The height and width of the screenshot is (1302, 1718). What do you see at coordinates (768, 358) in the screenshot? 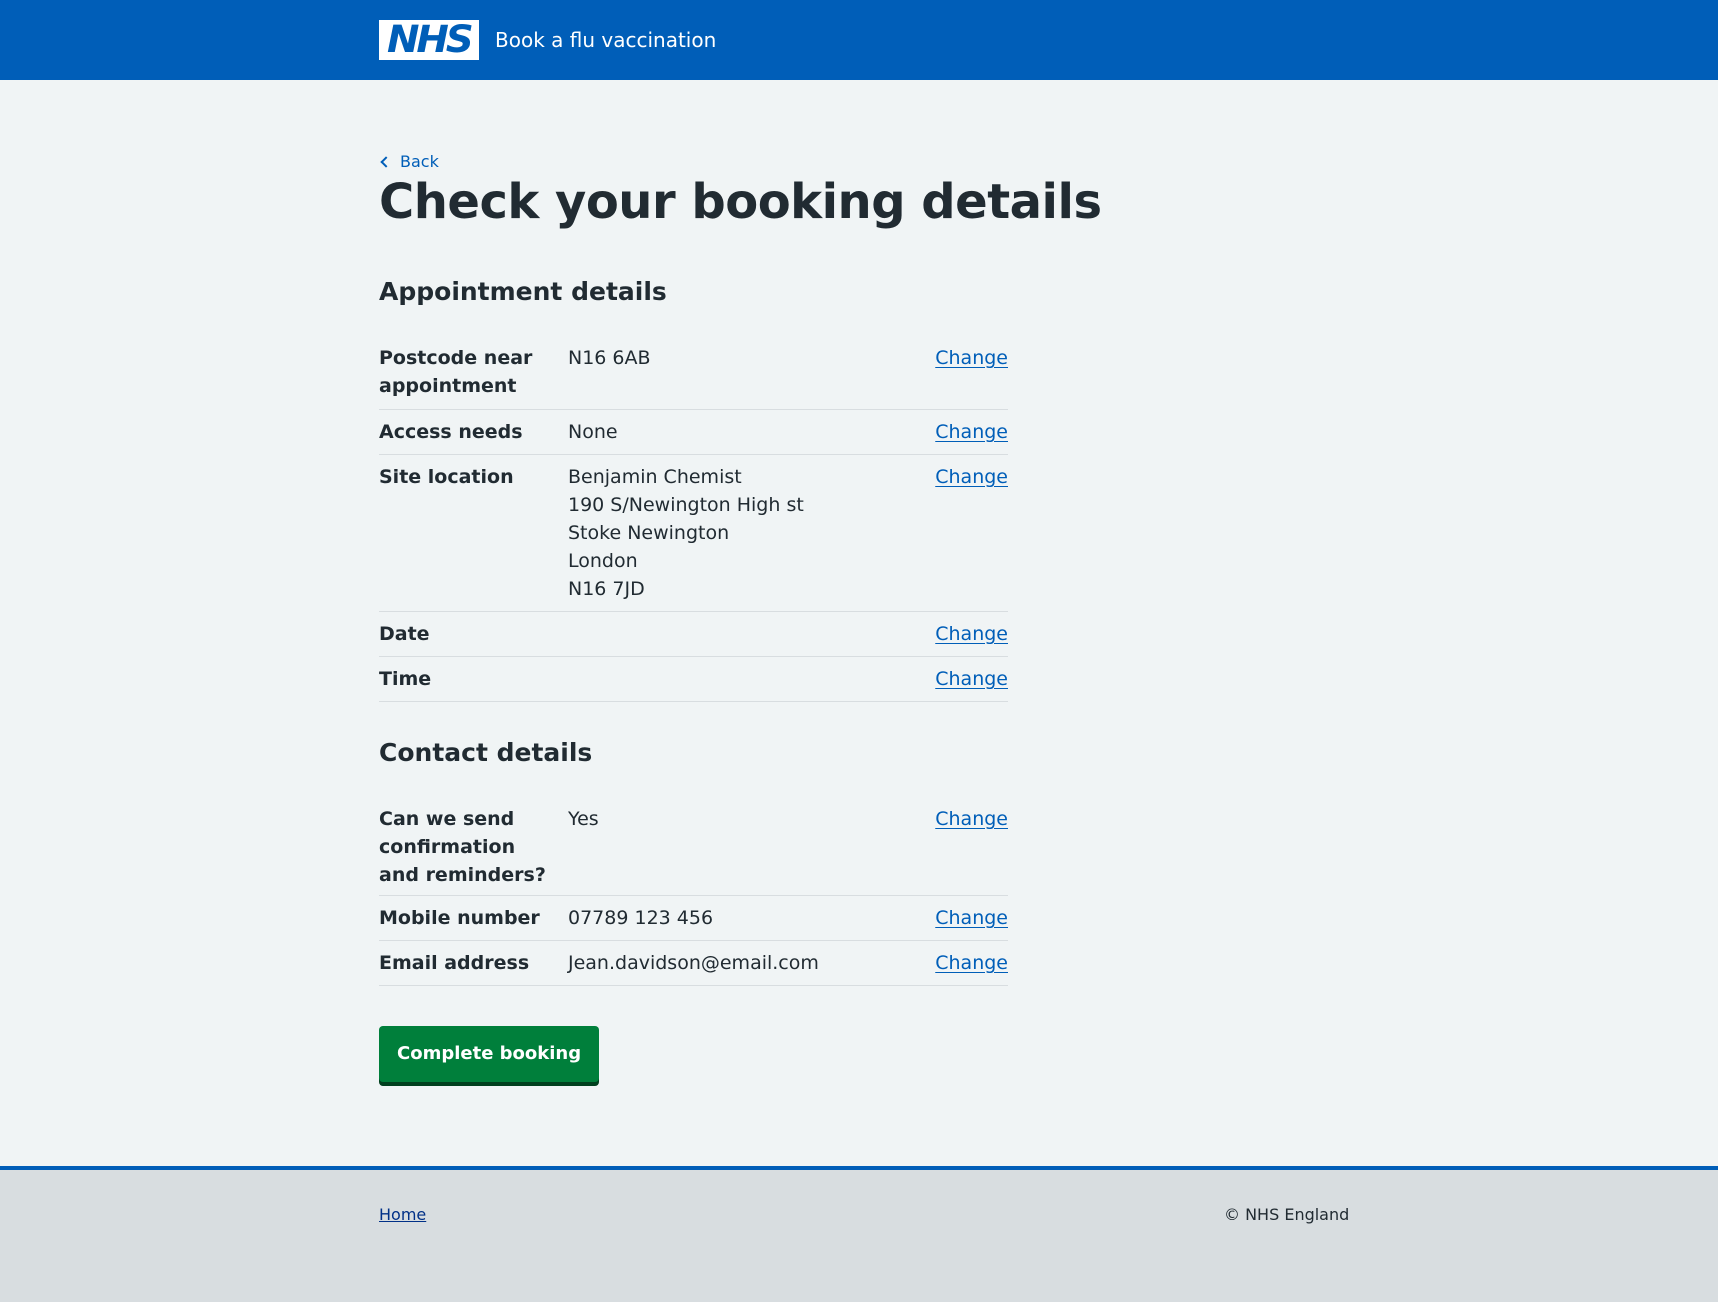
I see `summary-value: N16 6AB` at bounding box center [768, 358].